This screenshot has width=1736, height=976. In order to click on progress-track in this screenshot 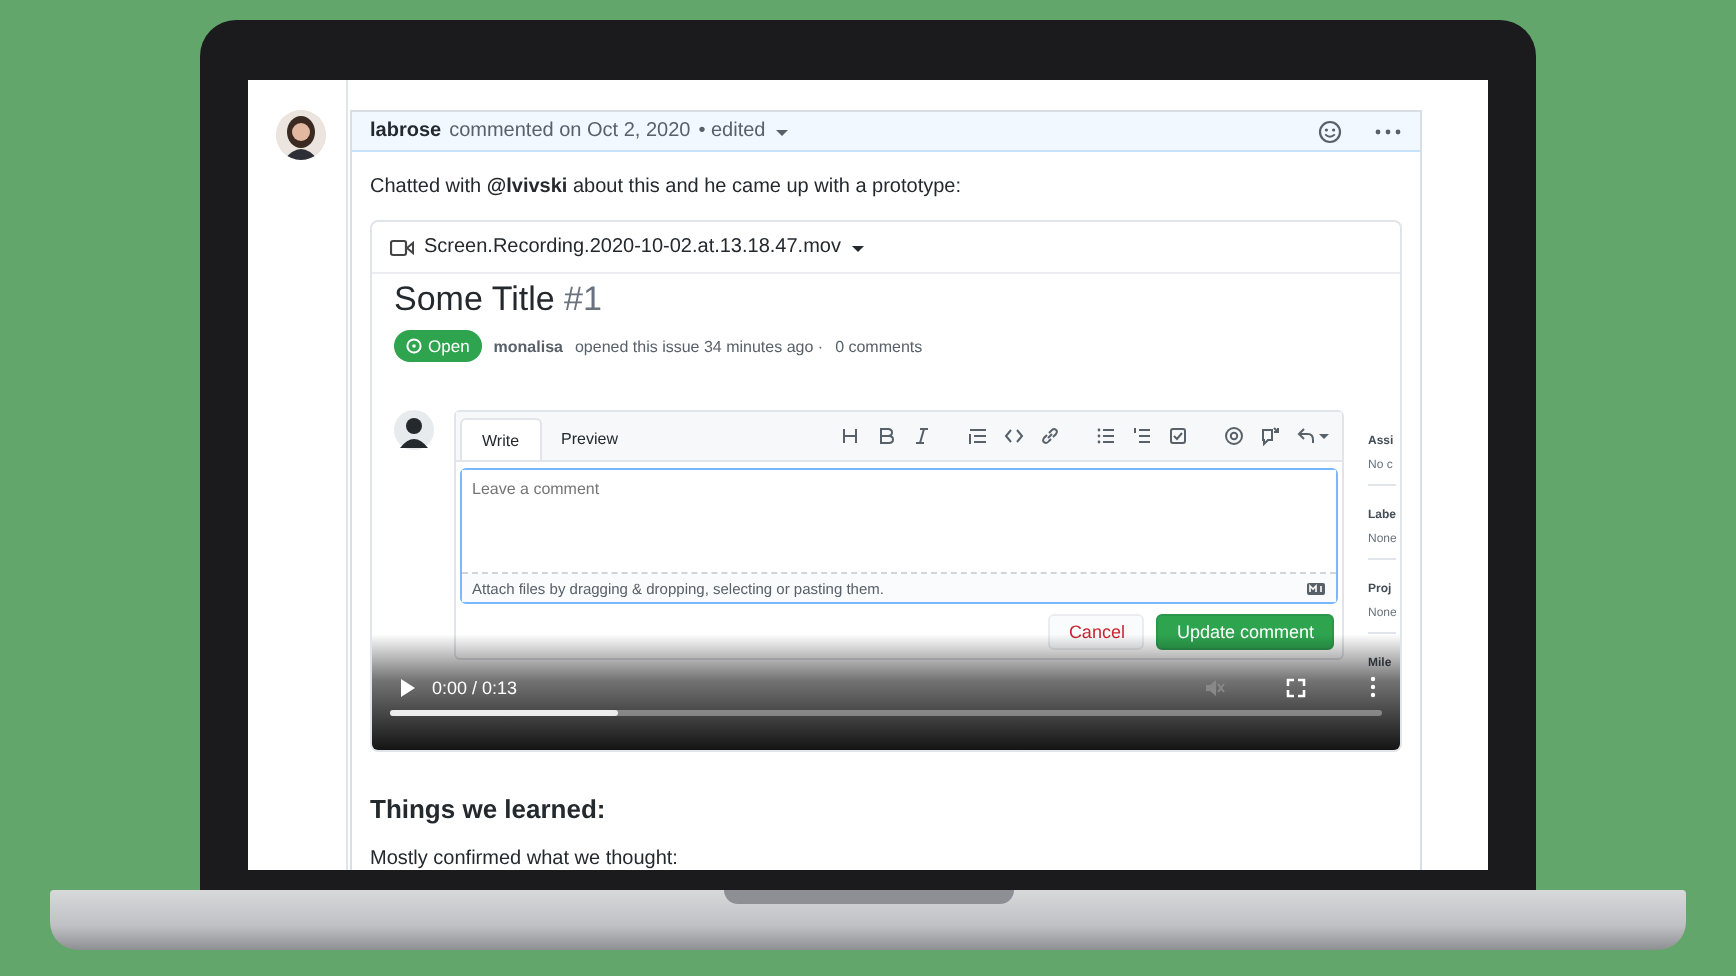, I will do `click(886, 713)`.